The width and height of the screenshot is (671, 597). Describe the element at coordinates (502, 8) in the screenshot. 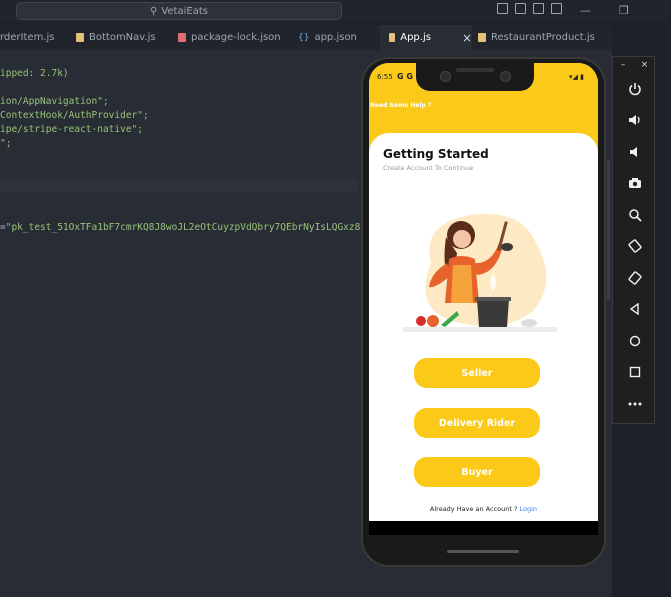

I see `toggle-sidebar-icon` at that location.